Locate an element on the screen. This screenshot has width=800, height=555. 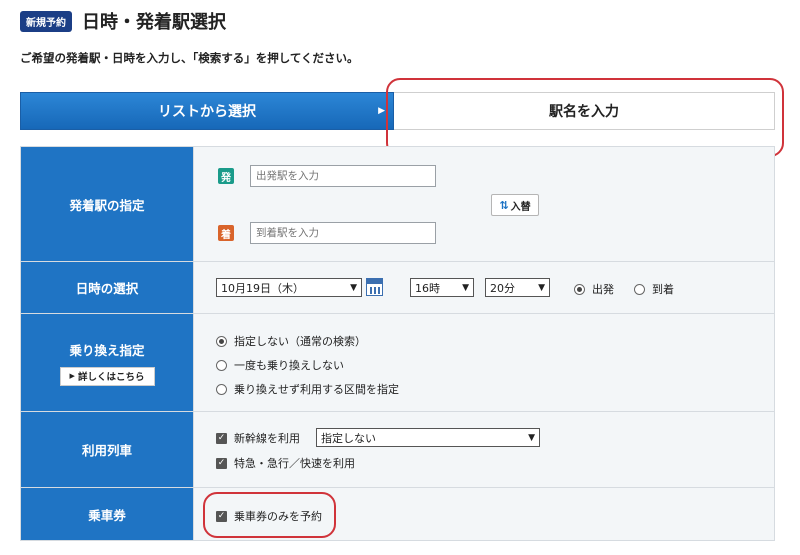
date-select: 10月19日（木） ▼ is located at coordinates (289, 287).